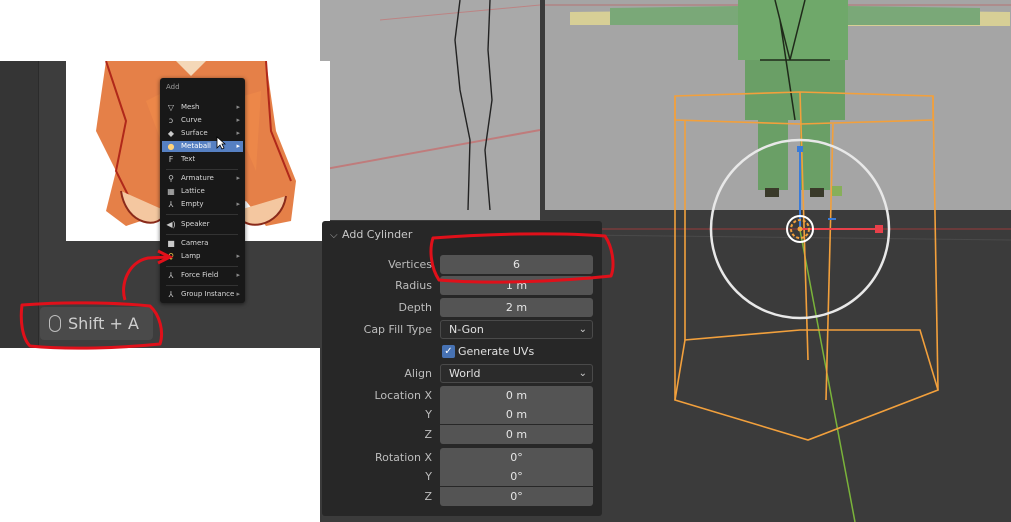 Image resolution: width=1011 pixels, height=522 pixels. What do you see at coordinates (195, 224) in the screenshot?
I see `menu-item-label: Speaker` at bounding box center [195, 224].